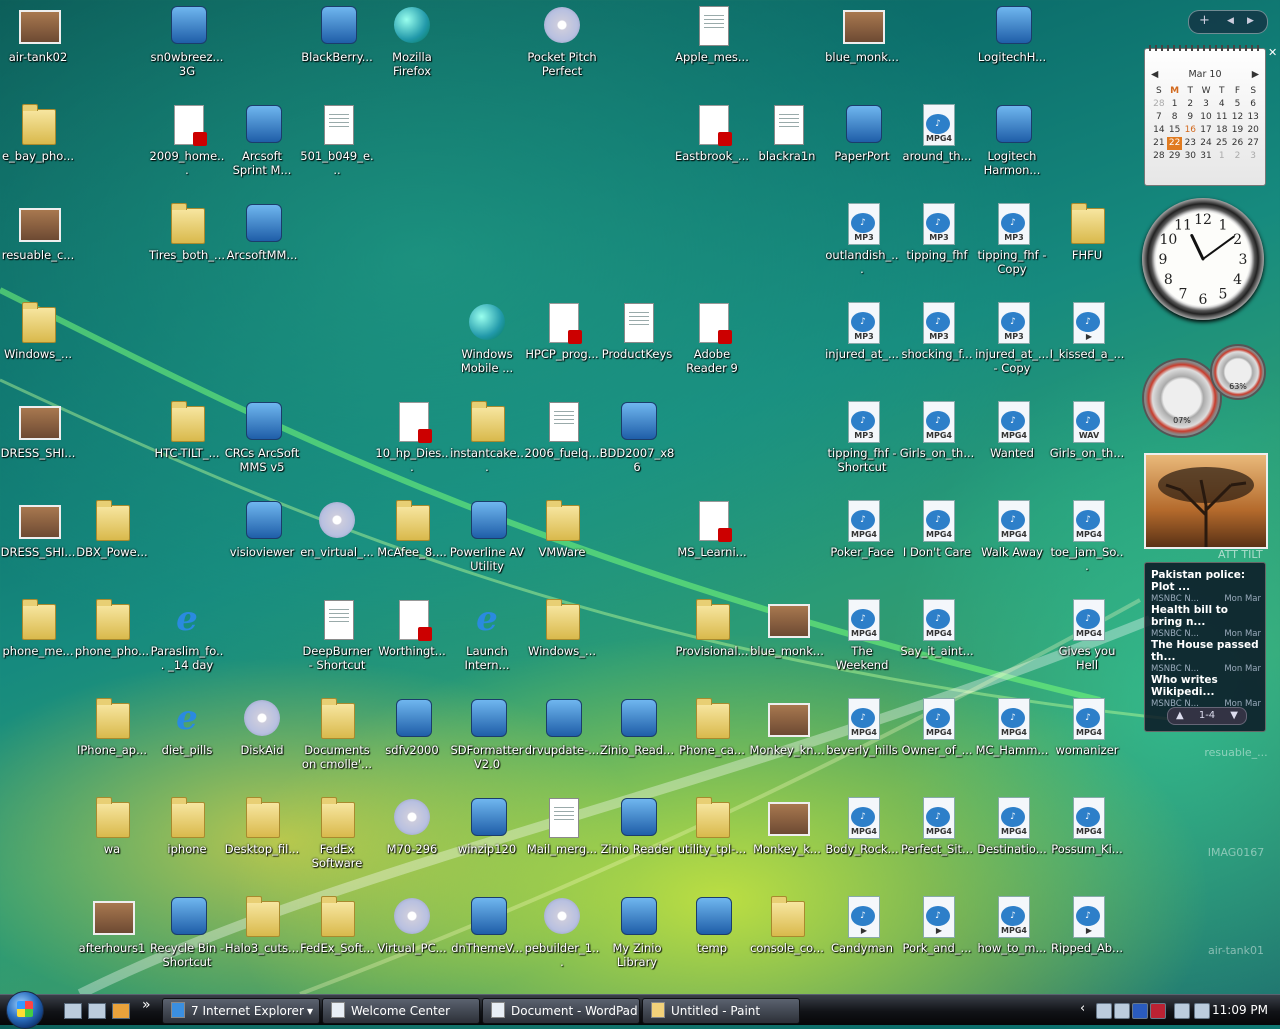 This screenshot has width=1280, height=1029. Describe the element at coordinates (1222, 143) in the screenshot. I see `calendar-day: 25` at that location.